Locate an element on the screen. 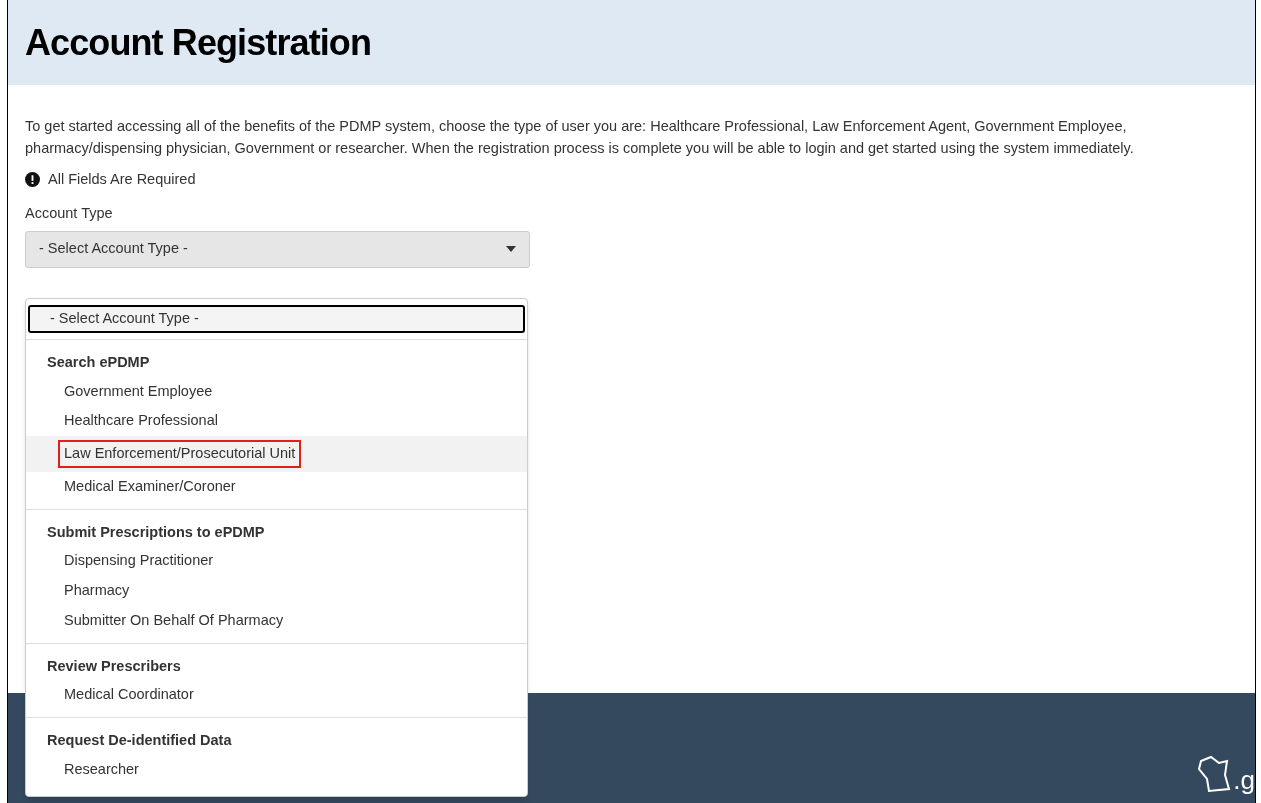  dropdown-option: Researcher is located at coordinates (101, 769).